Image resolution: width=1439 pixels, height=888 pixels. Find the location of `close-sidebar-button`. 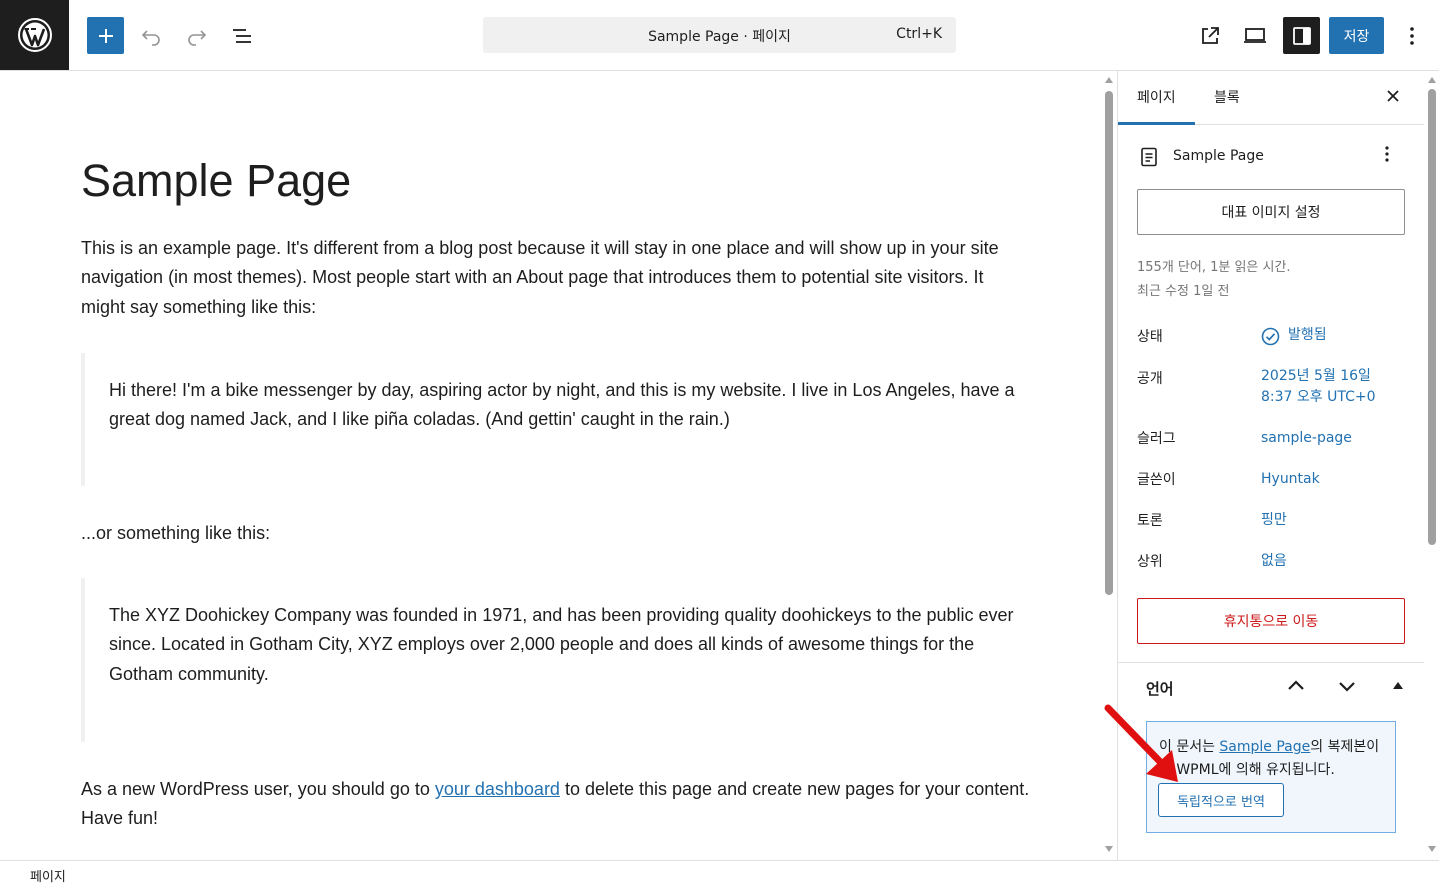

close-sidebar-button is located at coordinates (1393, 97).